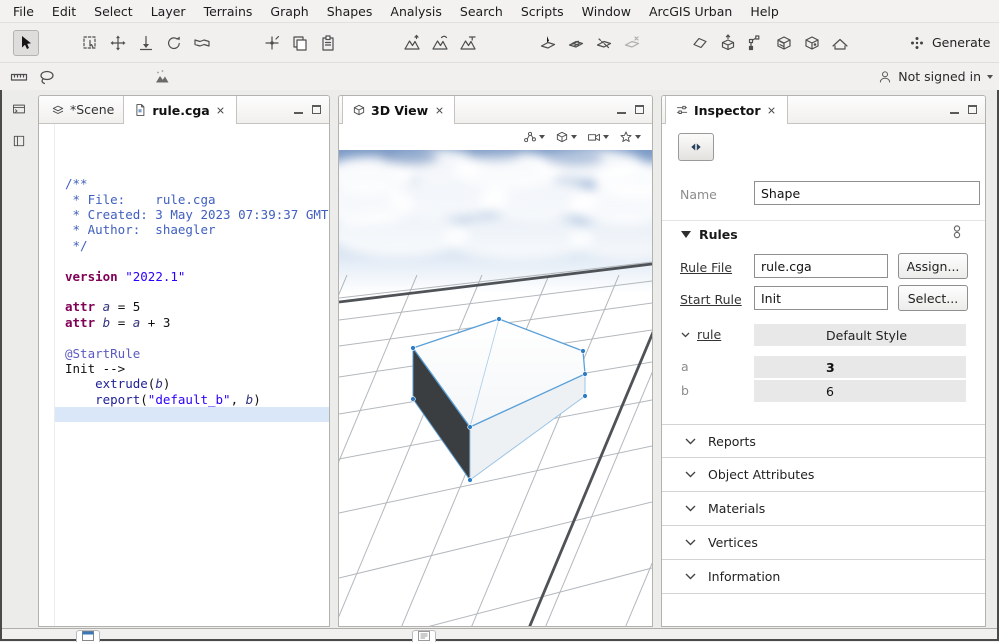  Describe the element at coordinates (416, 11) in the screenshot. I see `menu-item: Analysis` at that location.